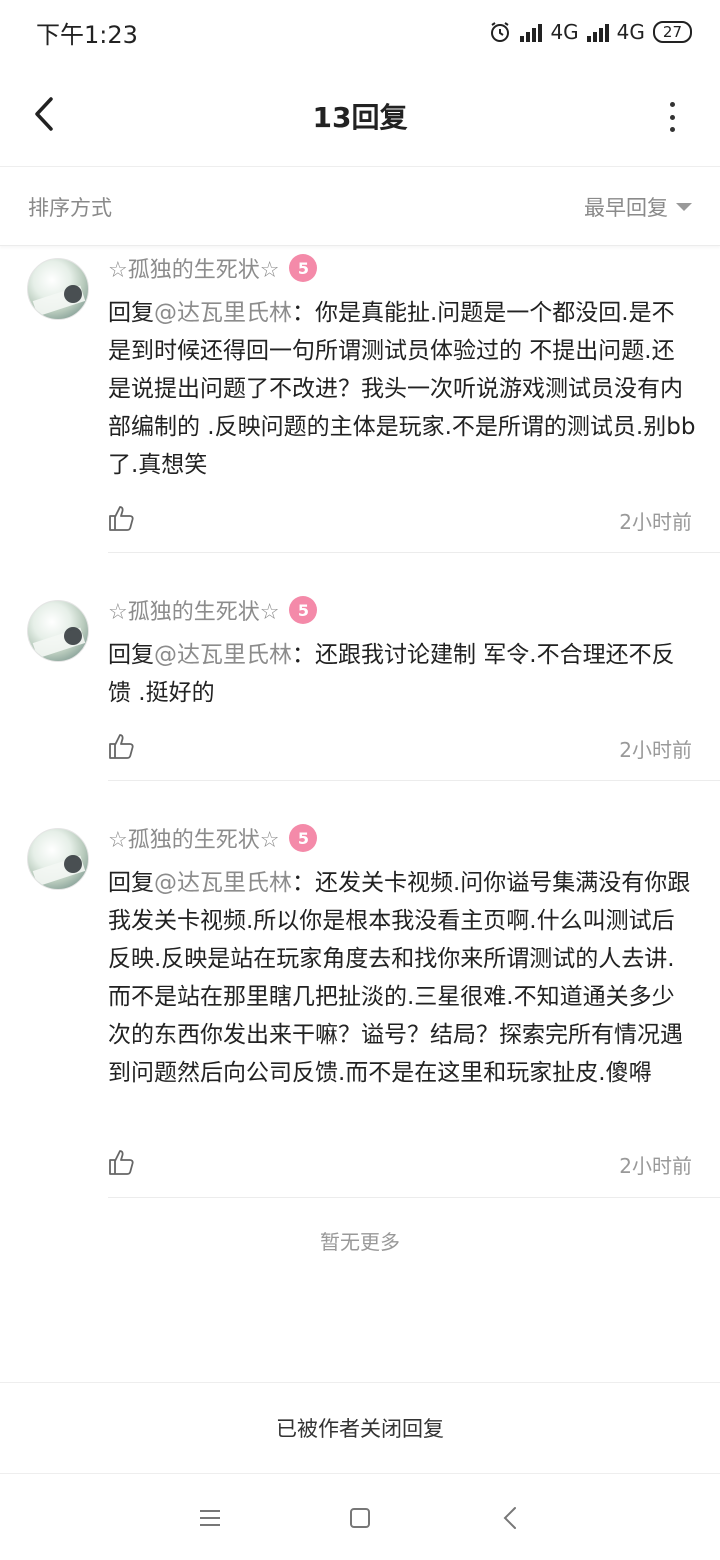 The image size is (720, 1560). I want to click on back-arrow-icon, so click(509, 1517).